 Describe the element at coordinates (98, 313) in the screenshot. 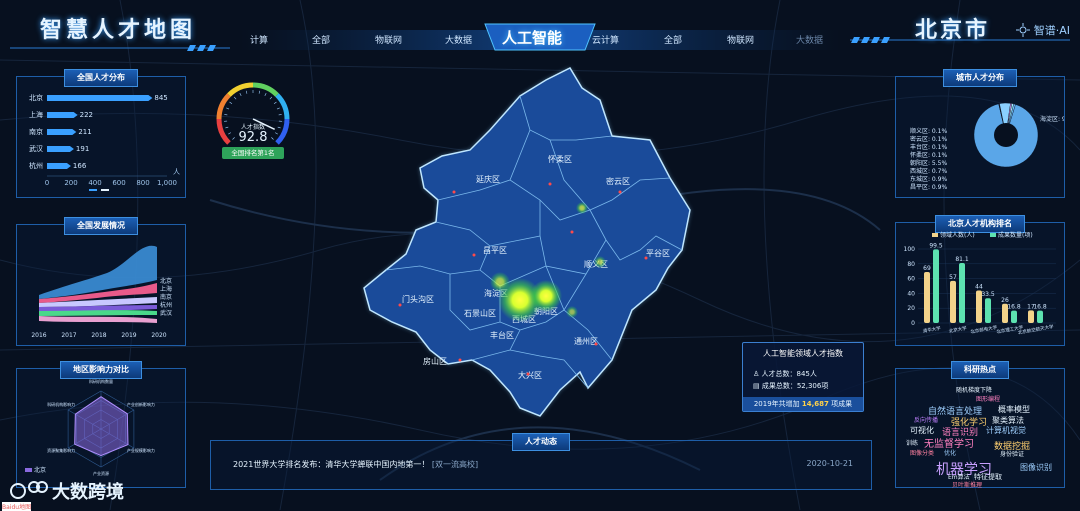

I see `series-area-wuhan` at that location.